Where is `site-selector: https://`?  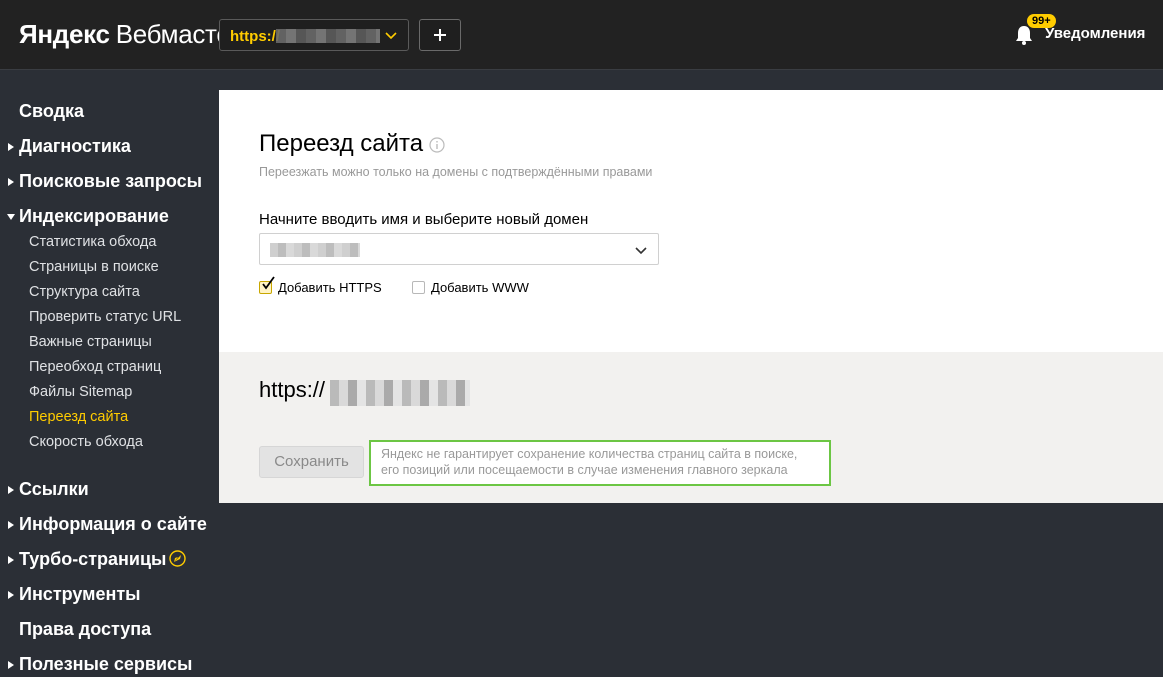 site-selector: https:// is located at coordinates (314, 35).